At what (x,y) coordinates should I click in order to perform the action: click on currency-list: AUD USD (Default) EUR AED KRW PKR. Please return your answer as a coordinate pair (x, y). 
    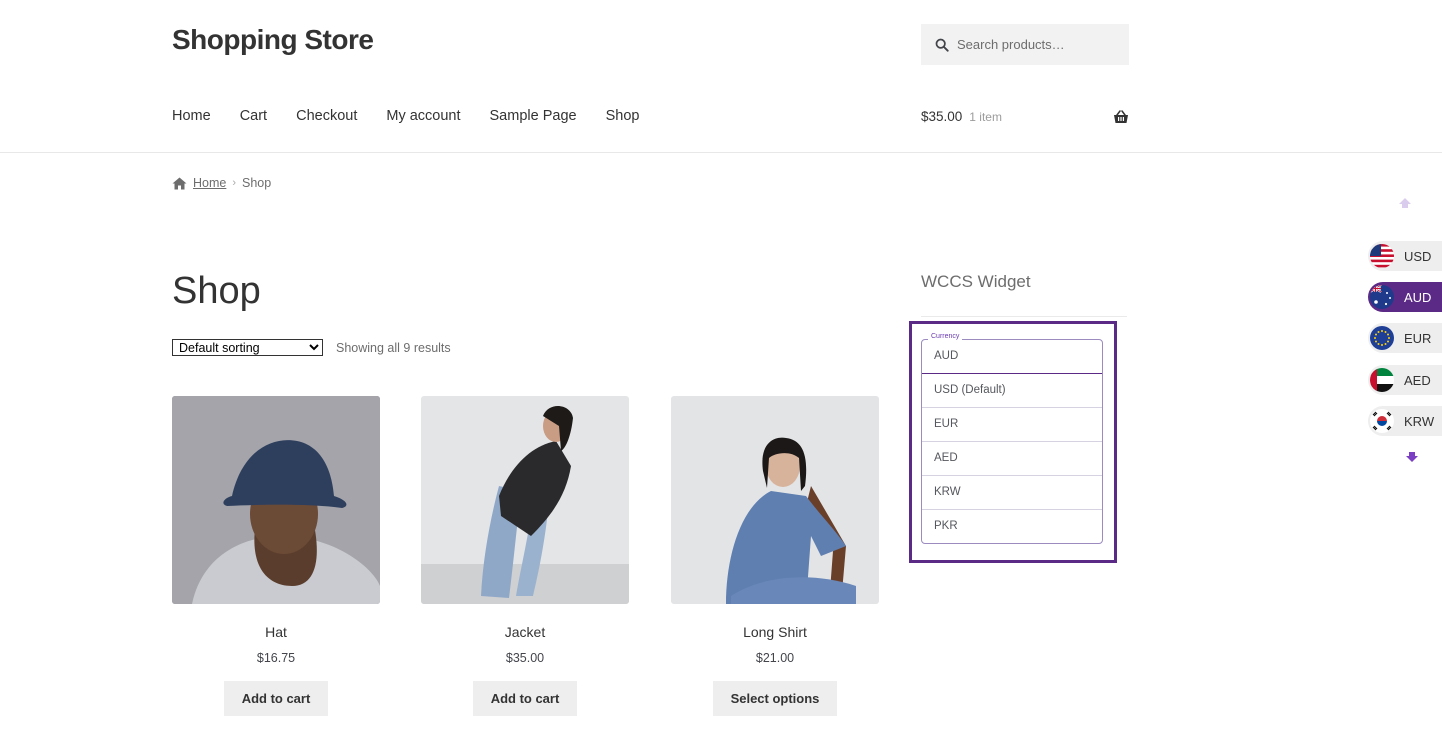
    Looking at the image, I should click on (1012, 441).